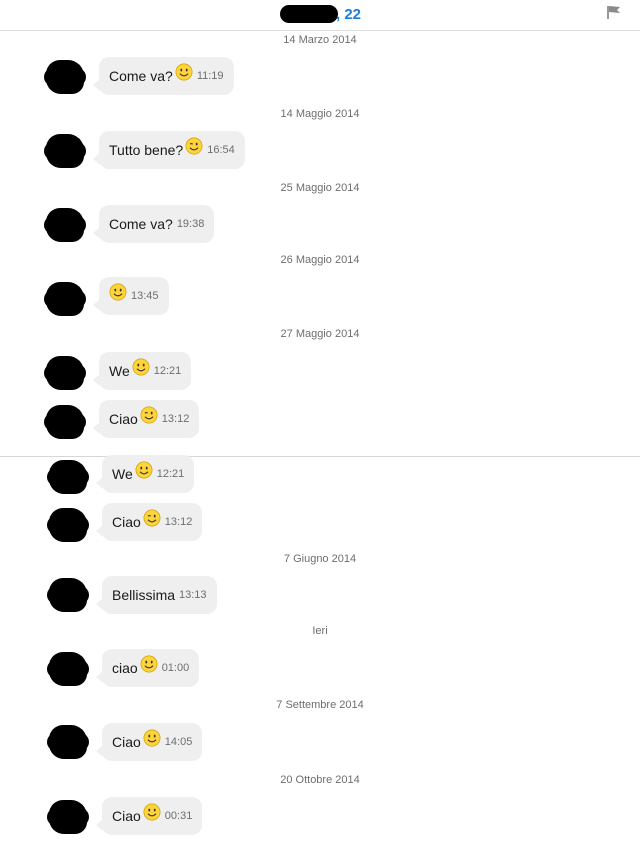  I want to click on chat-header: , 22, so click(320, 15).